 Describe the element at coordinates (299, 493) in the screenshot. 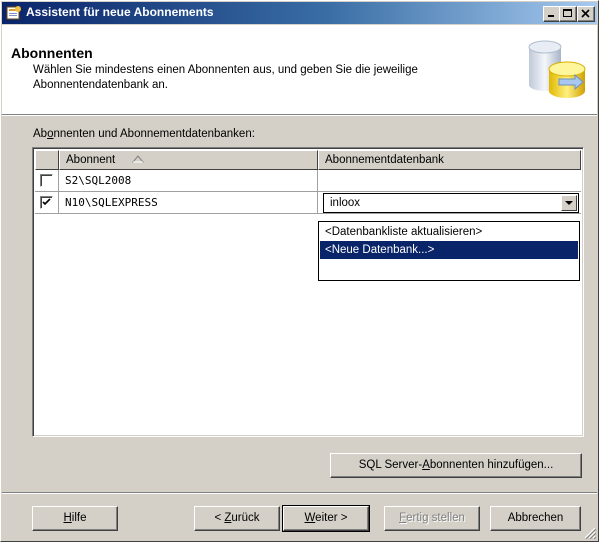

I see `footer-separator` at that location.